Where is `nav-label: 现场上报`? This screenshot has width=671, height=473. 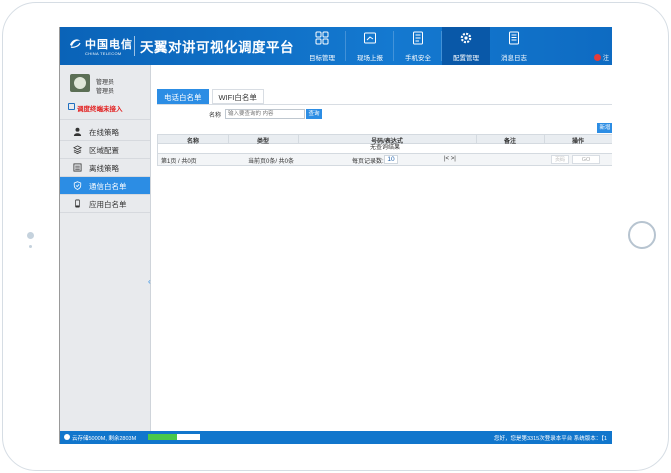
nav-label: 现场上报 is located at coordinates (370, 58).